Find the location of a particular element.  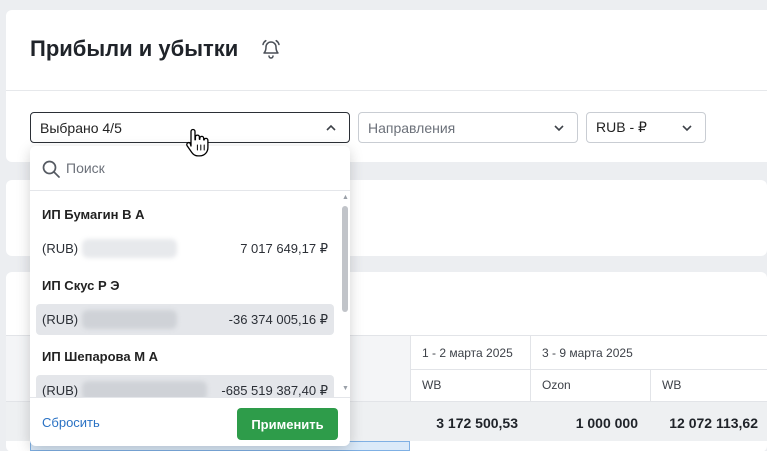

scrollbar-thumb is located at coordinates (345, 259).